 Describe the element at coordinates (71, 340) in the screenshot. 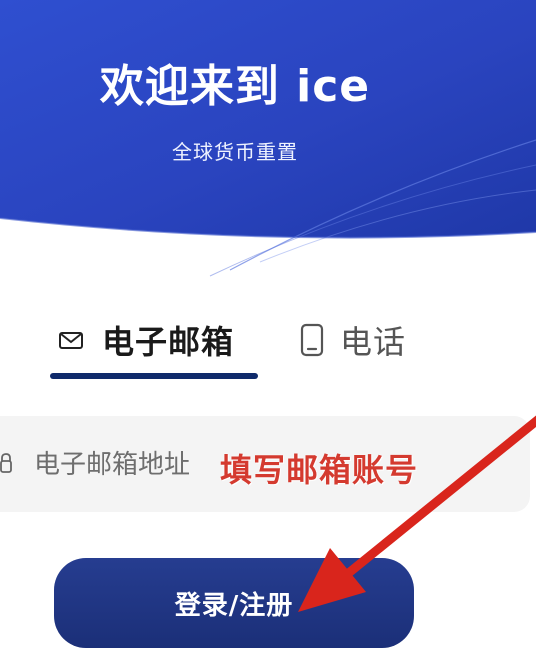

I see `mail-icon` at that location.